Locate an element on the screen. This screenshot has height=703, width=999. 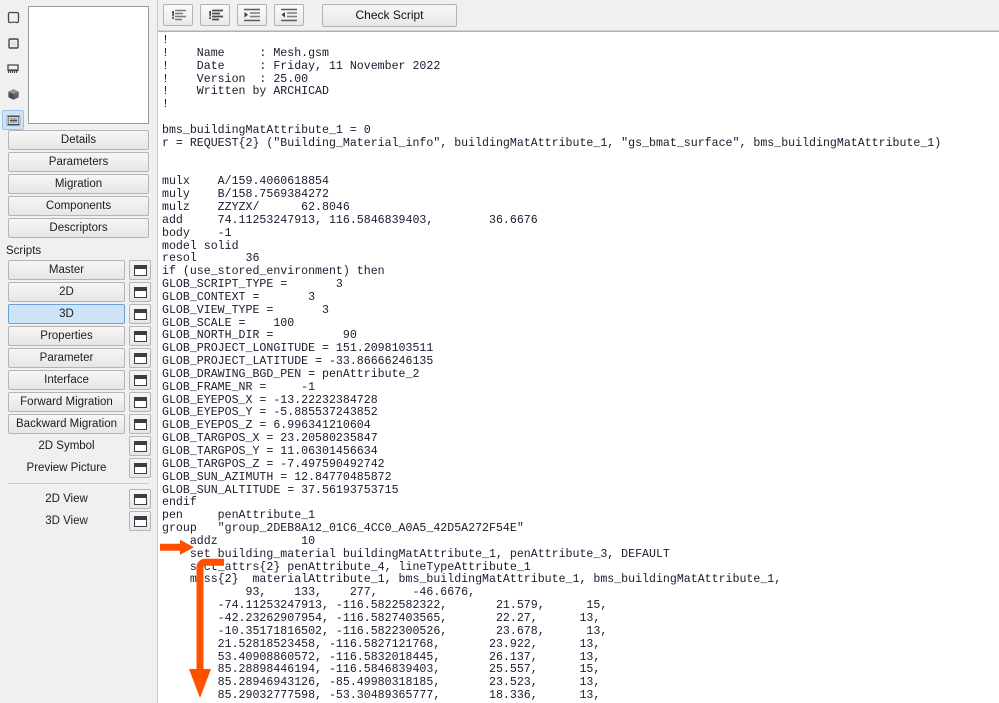
open-window-button-properties is located at coordinates (140, 336).